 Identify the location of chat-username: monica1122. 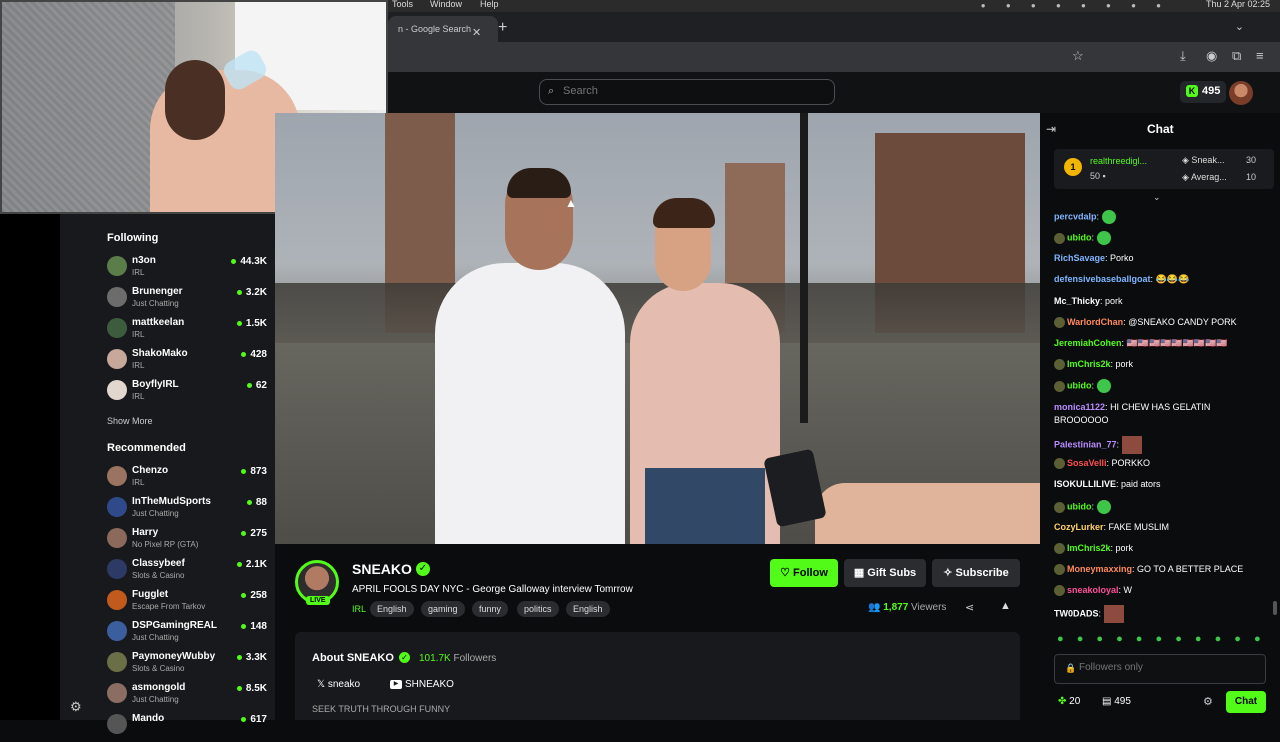
(1079, 407).